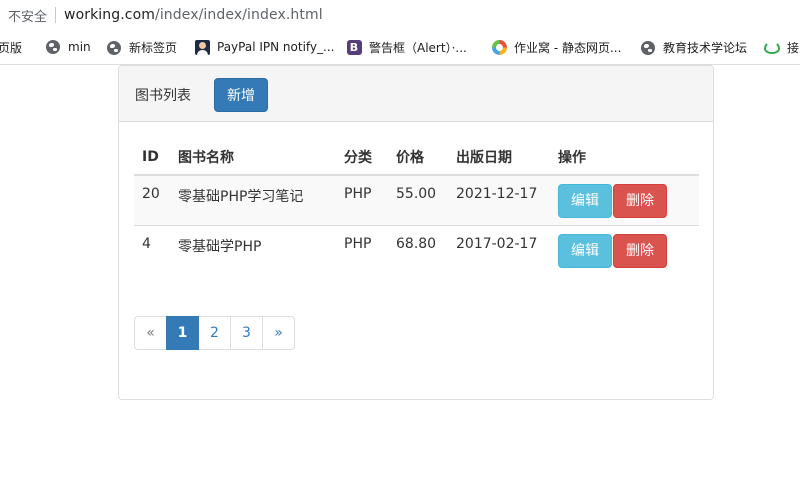 This screenshot has height=497, width=800. I want to click on cell-price: 55.00, so click(418, 199).